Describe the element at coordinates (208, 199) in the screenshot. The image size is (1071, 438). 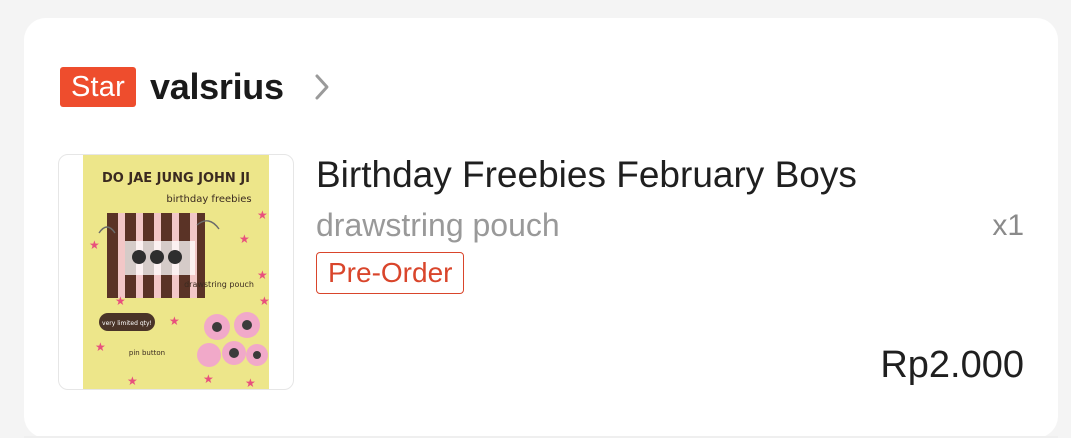
I see `image-subheader-text: birthday freebies` at that location.